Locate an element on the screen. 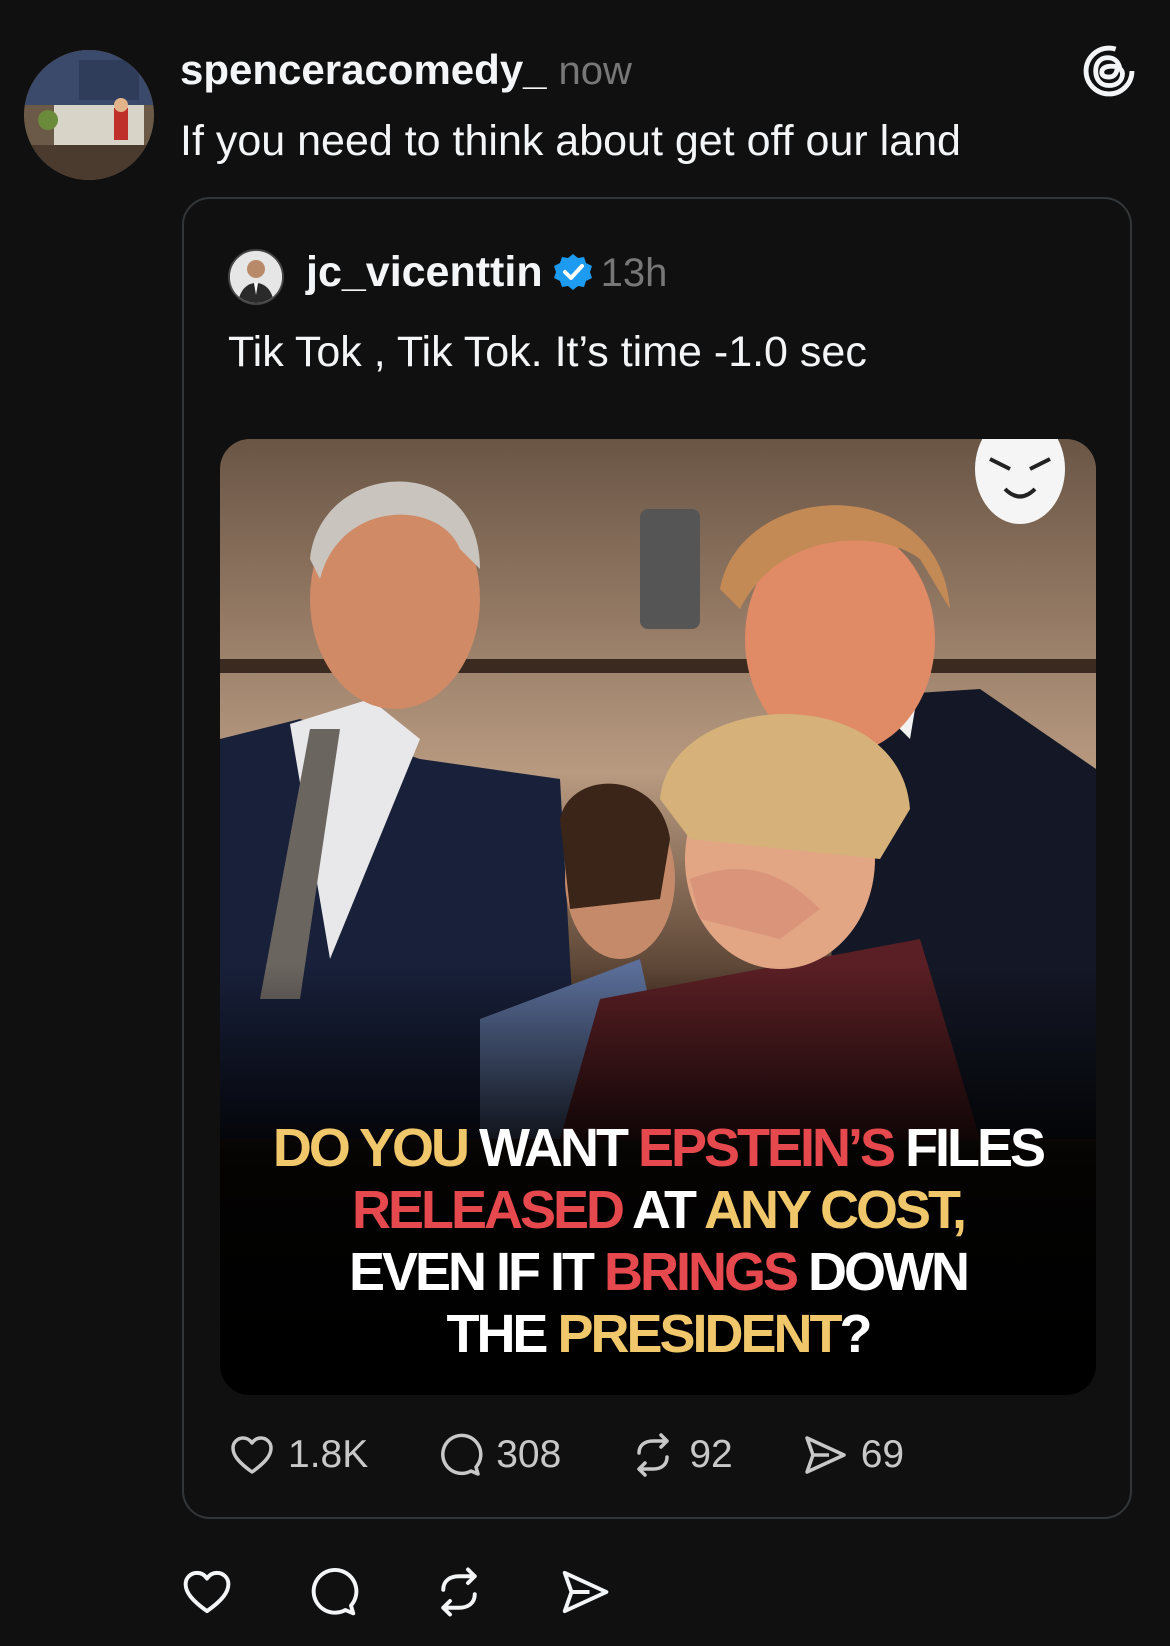 Image resolution: width=1170 pixels, height=1646 pixels. repost-count: 92 is located at coordinates (711, 1454).